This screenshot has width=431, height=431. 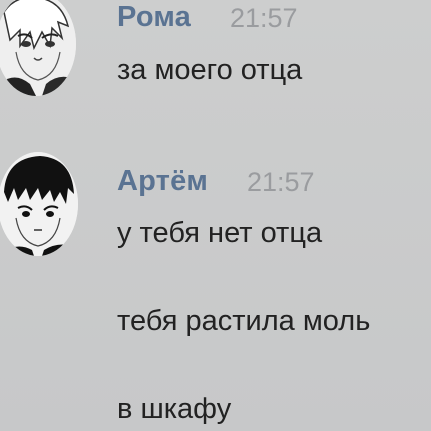 I want to click on avatar-artyom, so click(x=39, y=204).